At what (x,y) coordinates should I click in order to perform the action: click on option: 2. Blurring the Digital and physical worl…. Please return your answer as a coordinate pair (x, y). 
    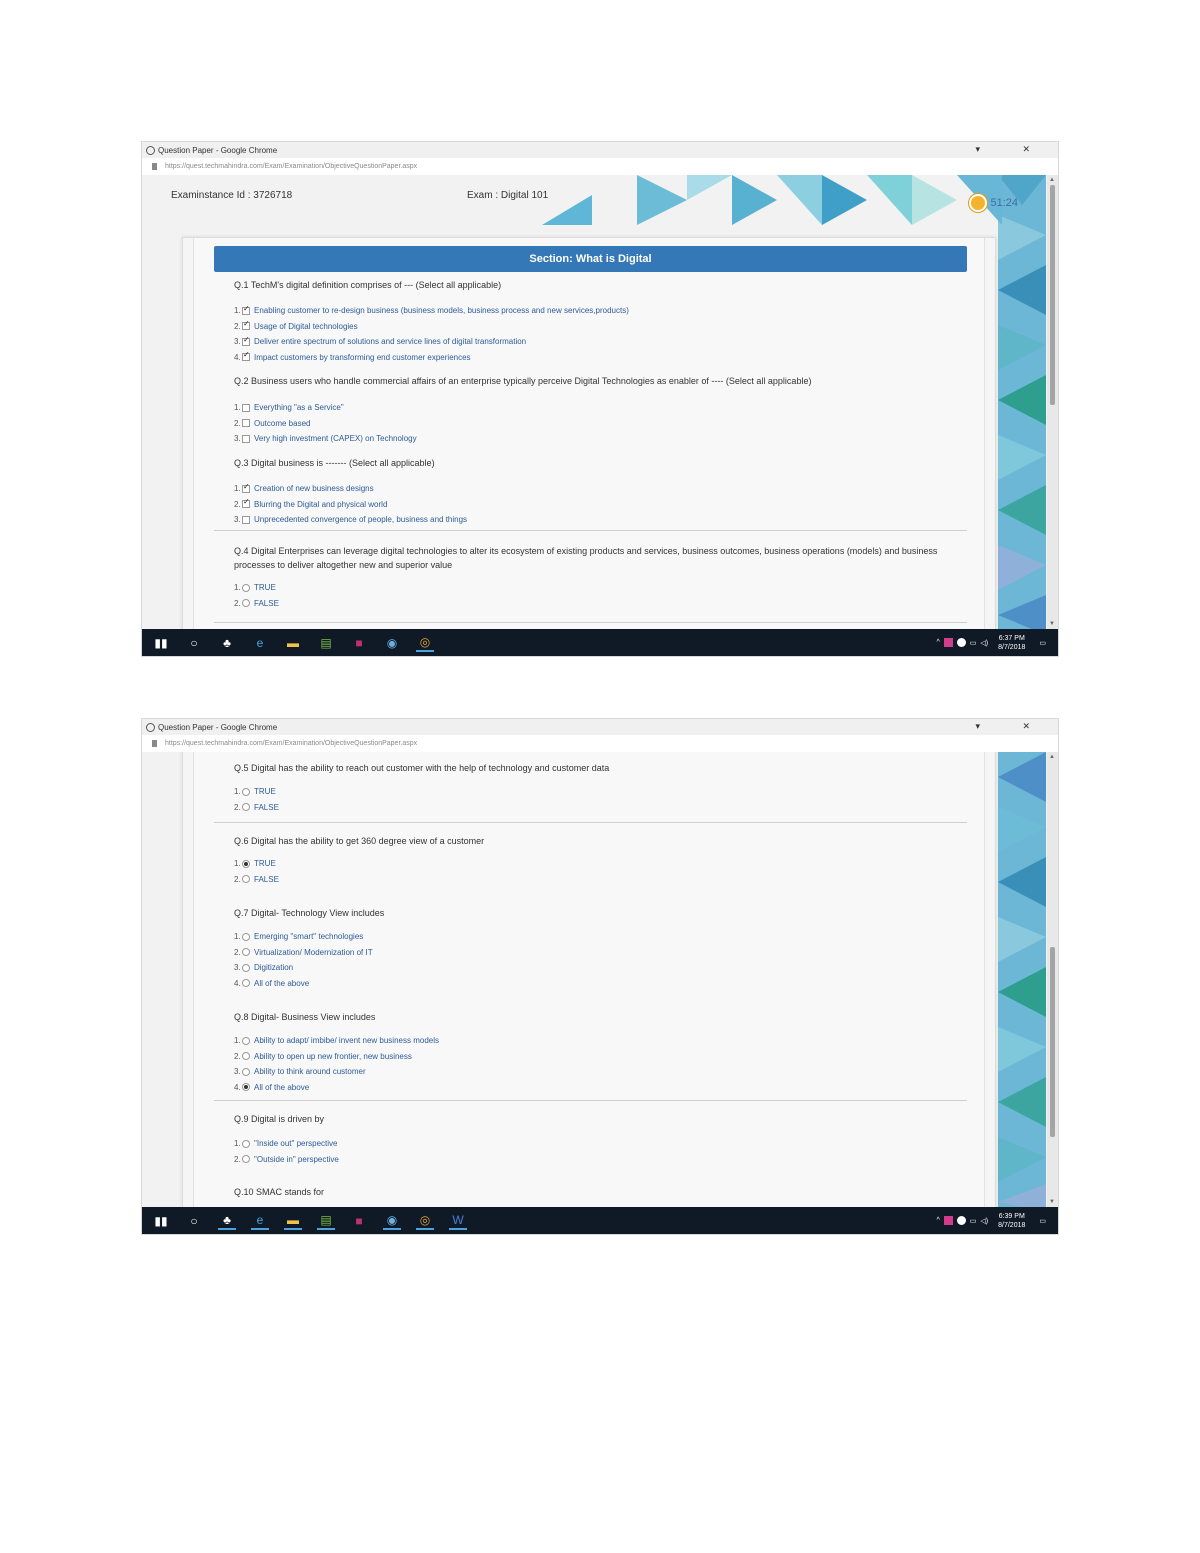
    Looking at the image, I should click on (350, 505).